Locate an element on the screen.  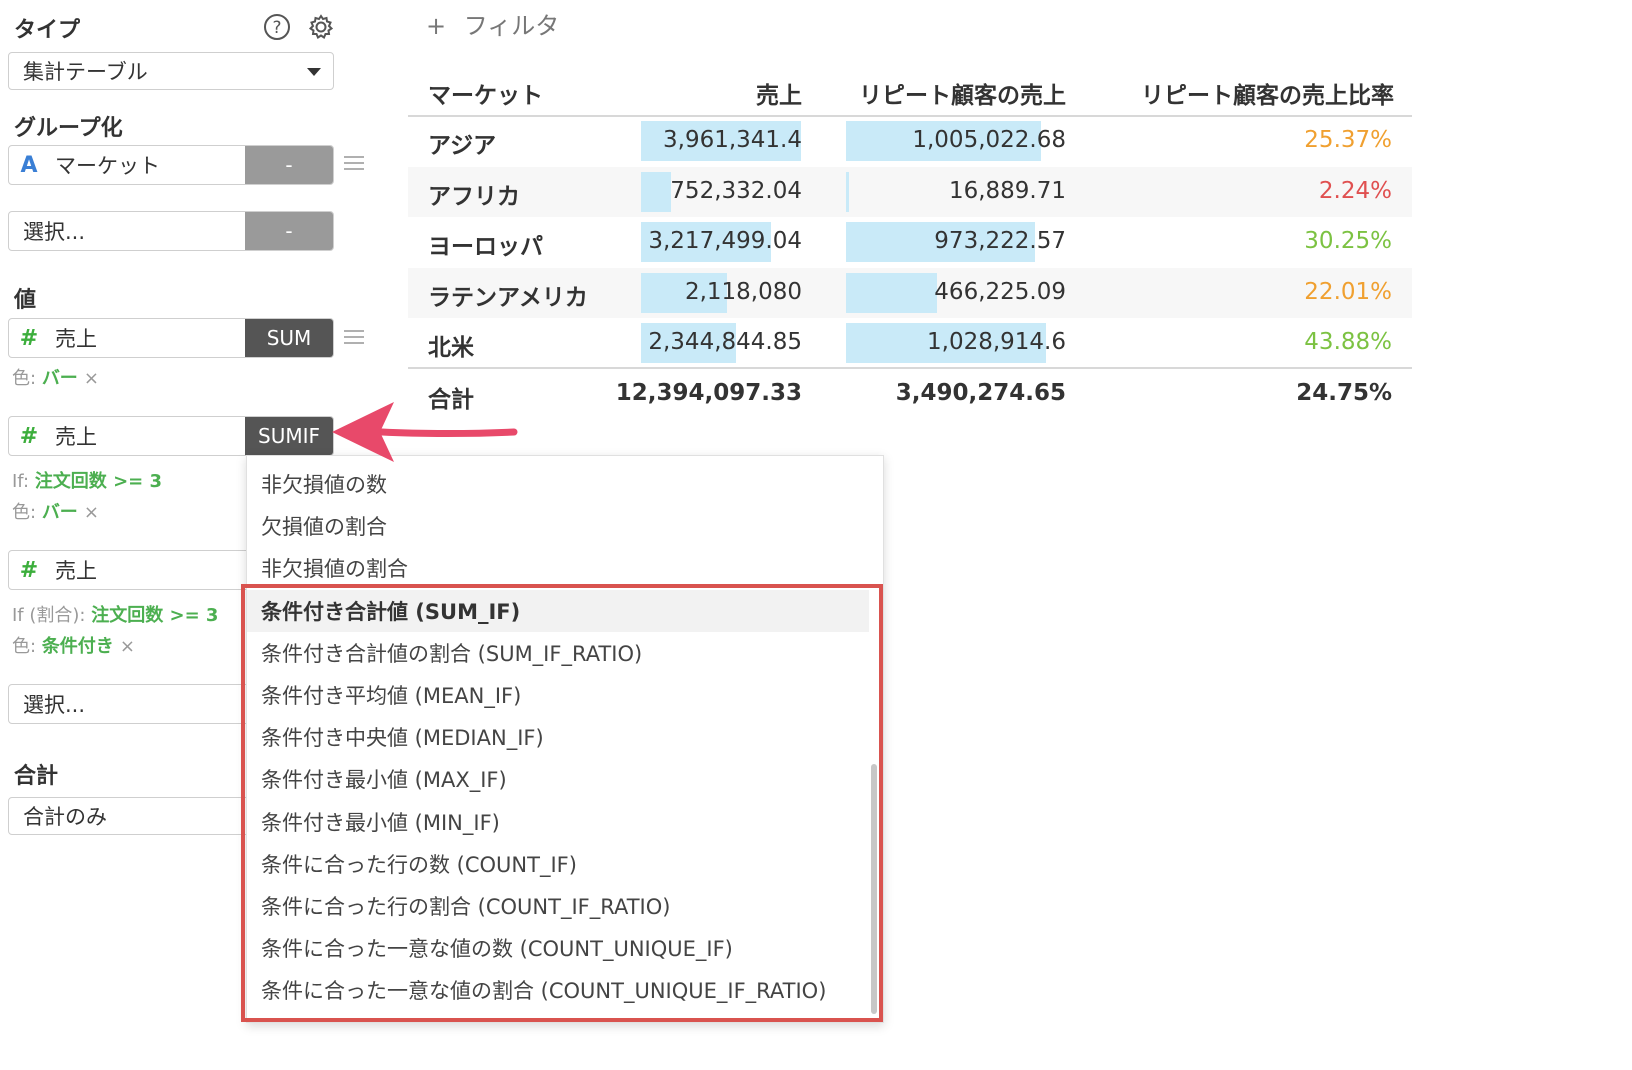
repeat-sales-value: 16,889.71 is located at coordinates (1007, 191).